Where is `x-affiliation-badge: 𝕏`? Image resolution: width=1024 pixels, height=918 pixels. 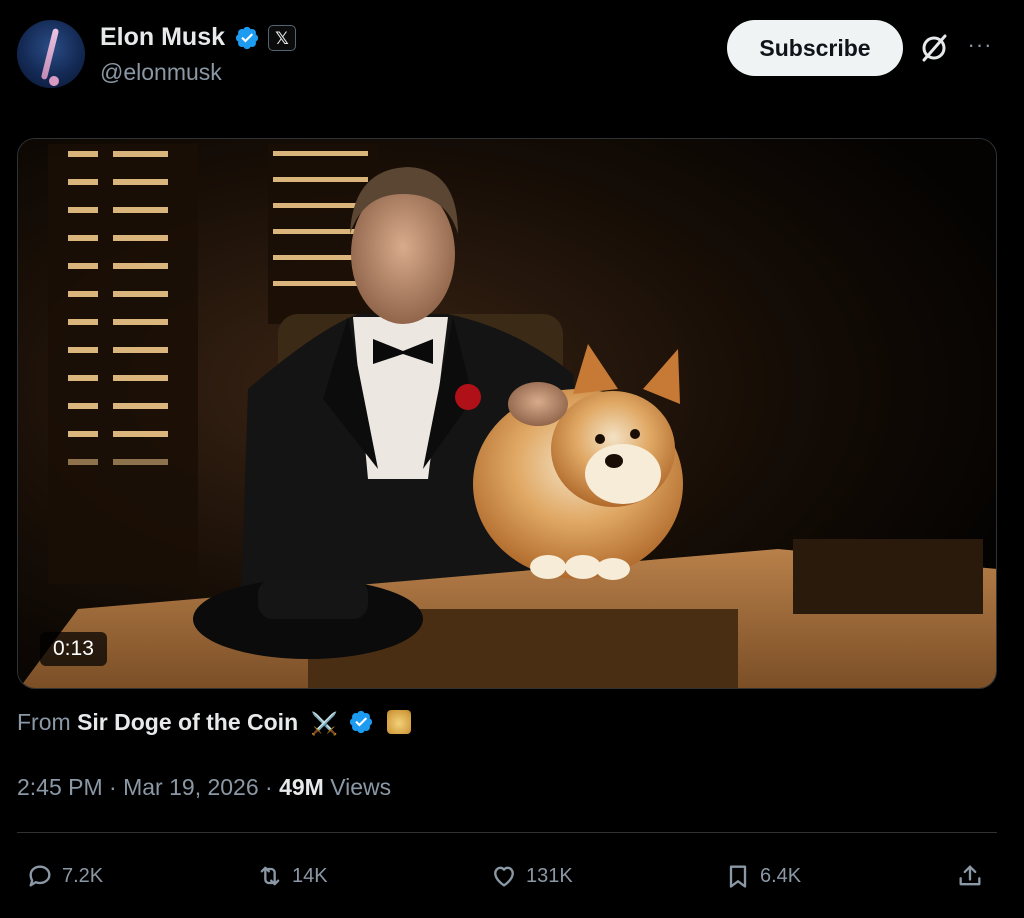
x-affiliation-badge: 𝕏 is located at coordinates (282, 38).